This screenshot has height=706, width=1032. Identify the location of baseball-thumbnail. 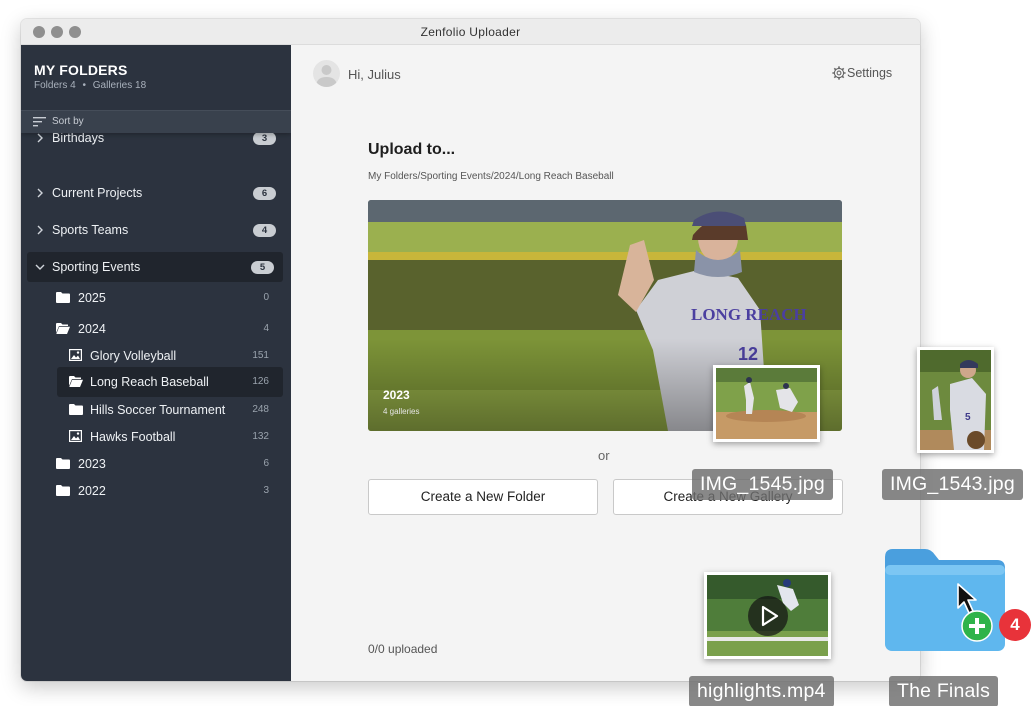
(766, 403).